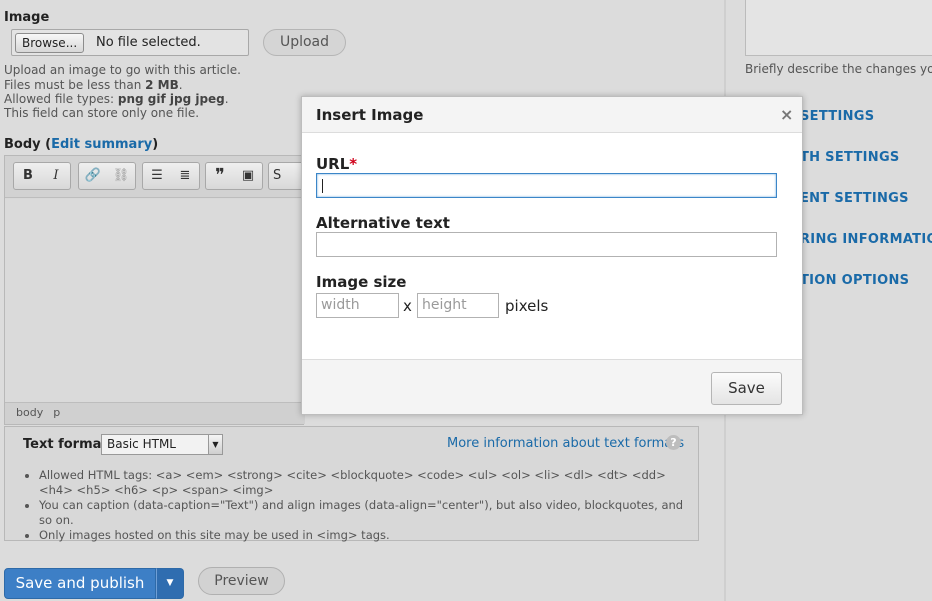 The width and height of the screenshot is (932, 601). What do you see at coordinates (220, 176) in the screenshot?
I see `blockquote-icon: ❞` at bounding box center [220, 176].